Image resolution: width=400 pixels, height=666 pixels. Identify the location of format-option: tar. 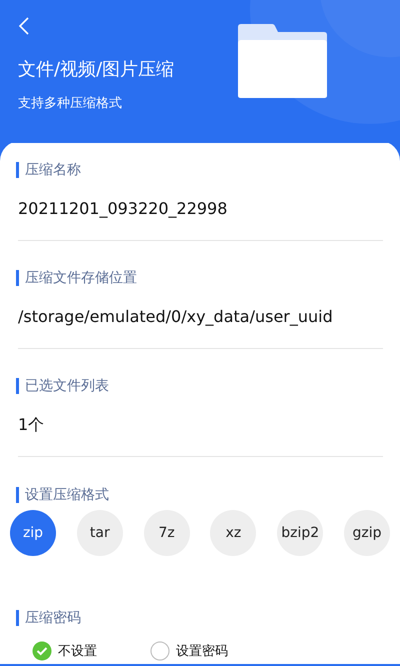
(99, 533).